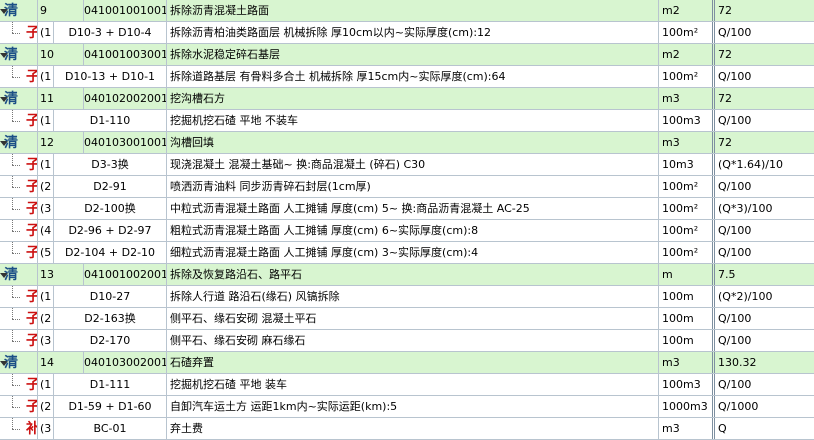 This screenshot has width=814, height=440. What do you see at coordinates (764, 296) in the screenshot?
I see `item-quantity: (Q*2)/100` at bounding box center [764, 296].